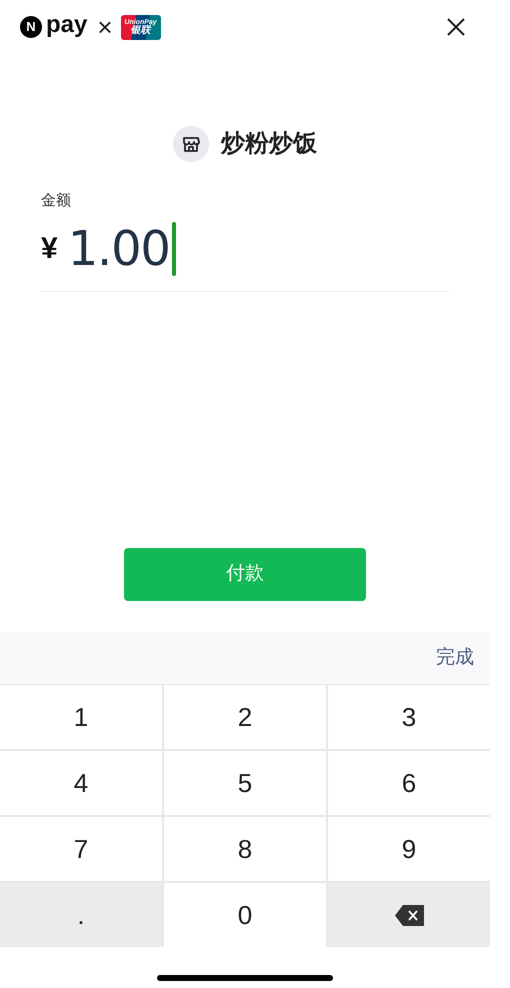 The width and height of the screenshot is (510, 988). I want to click on digit-key: 4, so click(81, 783).